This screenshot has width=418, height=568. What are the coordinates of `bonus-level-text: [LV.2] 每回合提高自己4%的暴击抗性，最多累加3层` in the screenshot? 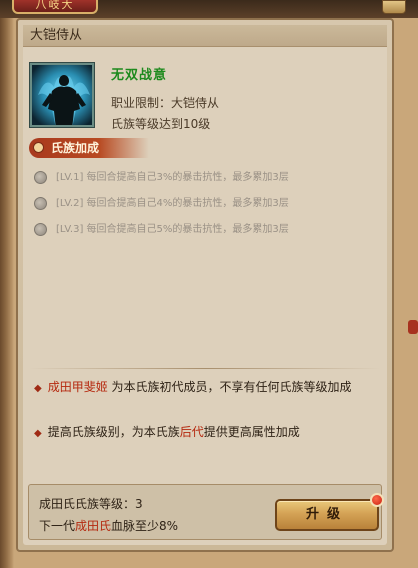 It's located at (172, 203).